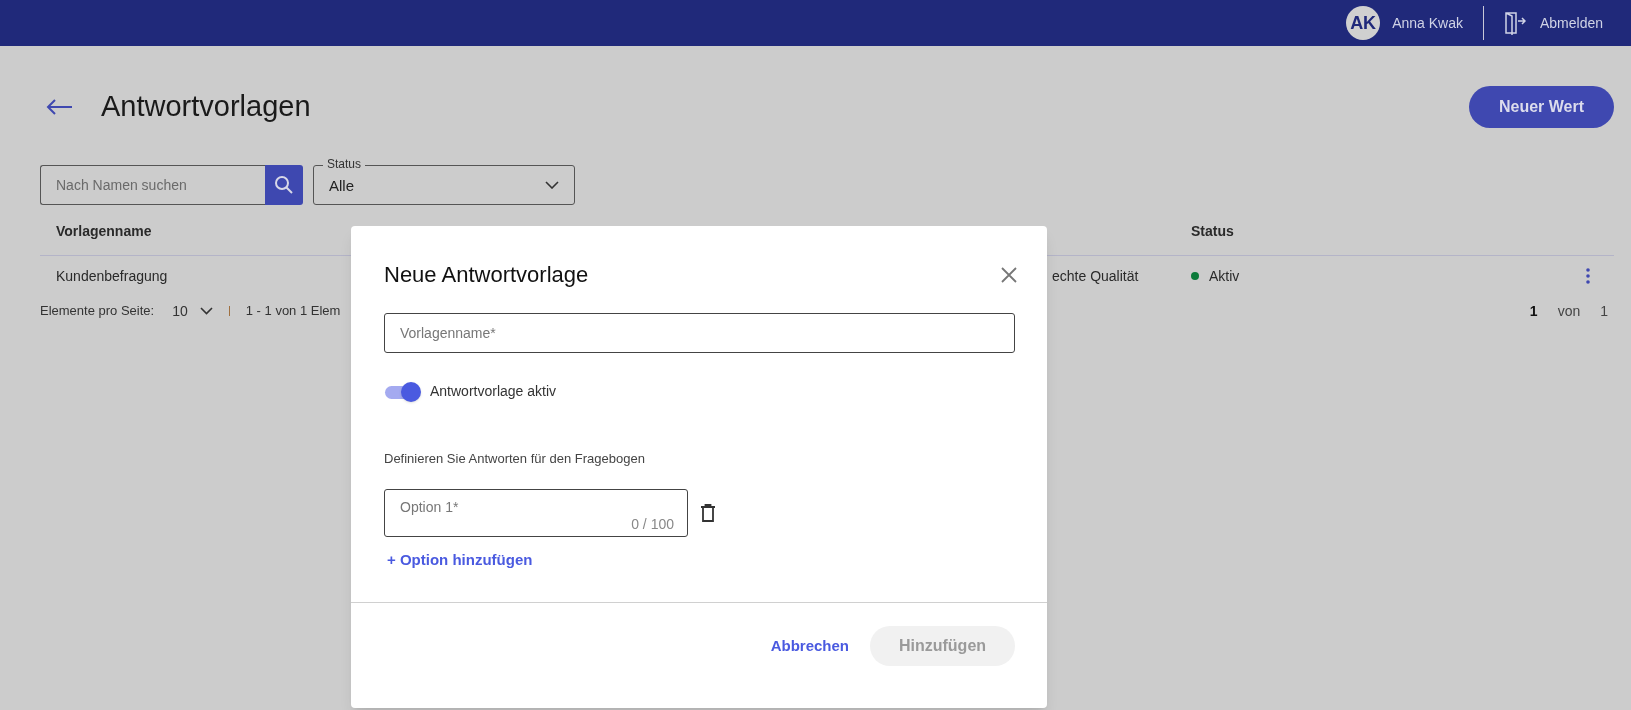  Describe the element at coordinates (152, 185) in the screenshot. I see `search-field: Nach Namen suchen` at that location.